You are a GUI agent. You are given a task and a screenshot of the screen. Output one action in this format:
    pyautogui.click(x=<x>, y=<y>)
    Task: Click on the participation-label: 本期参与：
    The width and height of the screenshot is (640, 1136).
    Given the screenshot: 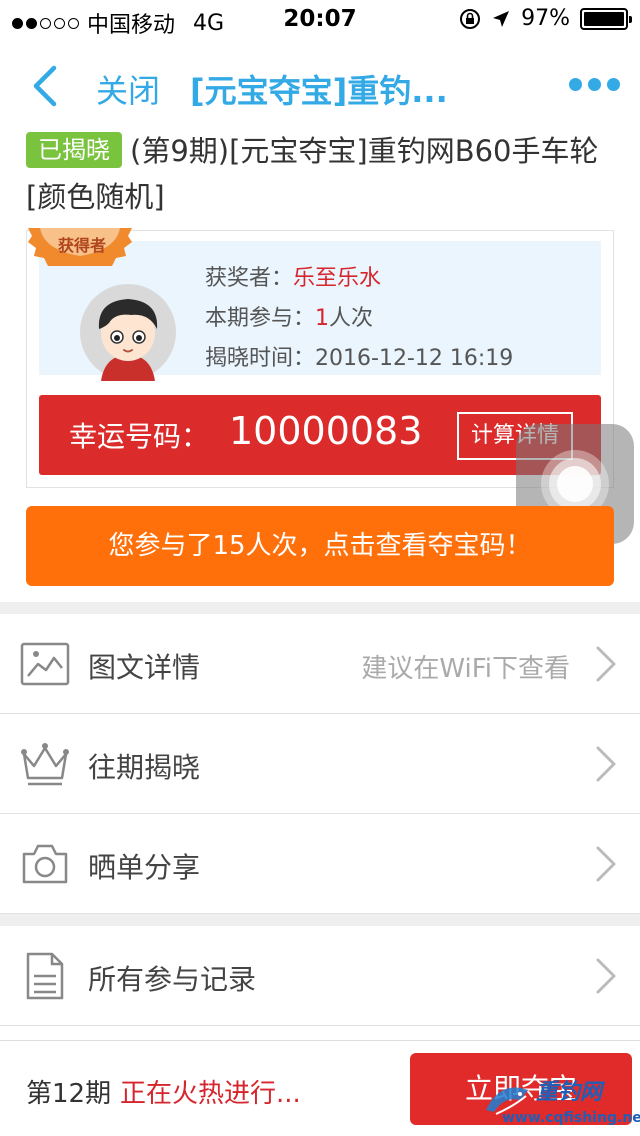 What is the action you would take?
    pyautogui.click(x=260, y=318)
    